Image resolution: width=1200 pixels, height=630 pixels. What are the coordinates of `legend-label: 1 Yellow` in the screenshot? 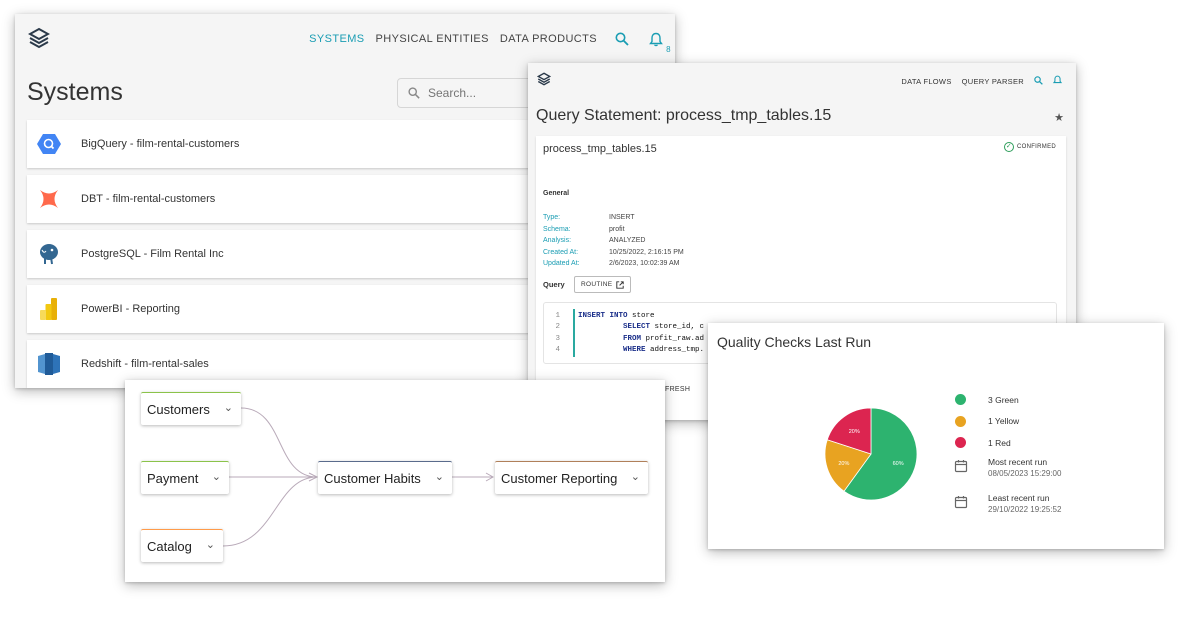 It's located at (1004, 421).